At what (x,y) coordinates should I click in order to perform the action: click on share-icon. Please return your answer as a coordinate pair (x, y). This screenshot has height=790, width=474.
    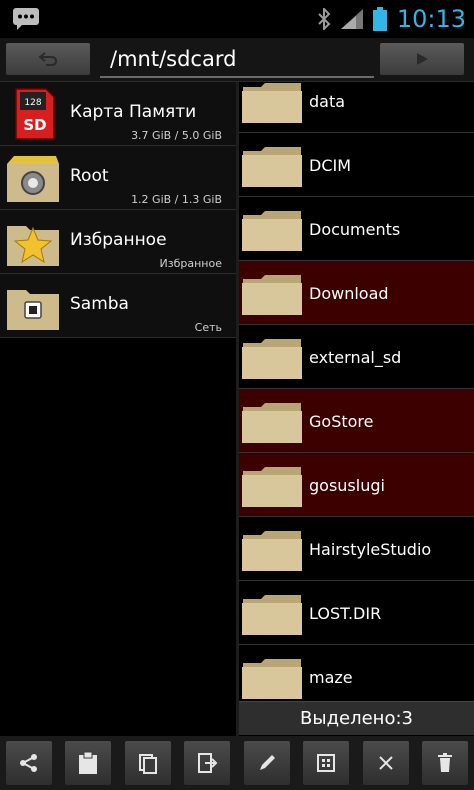
    Looking at the image, I should click on (28, 763).